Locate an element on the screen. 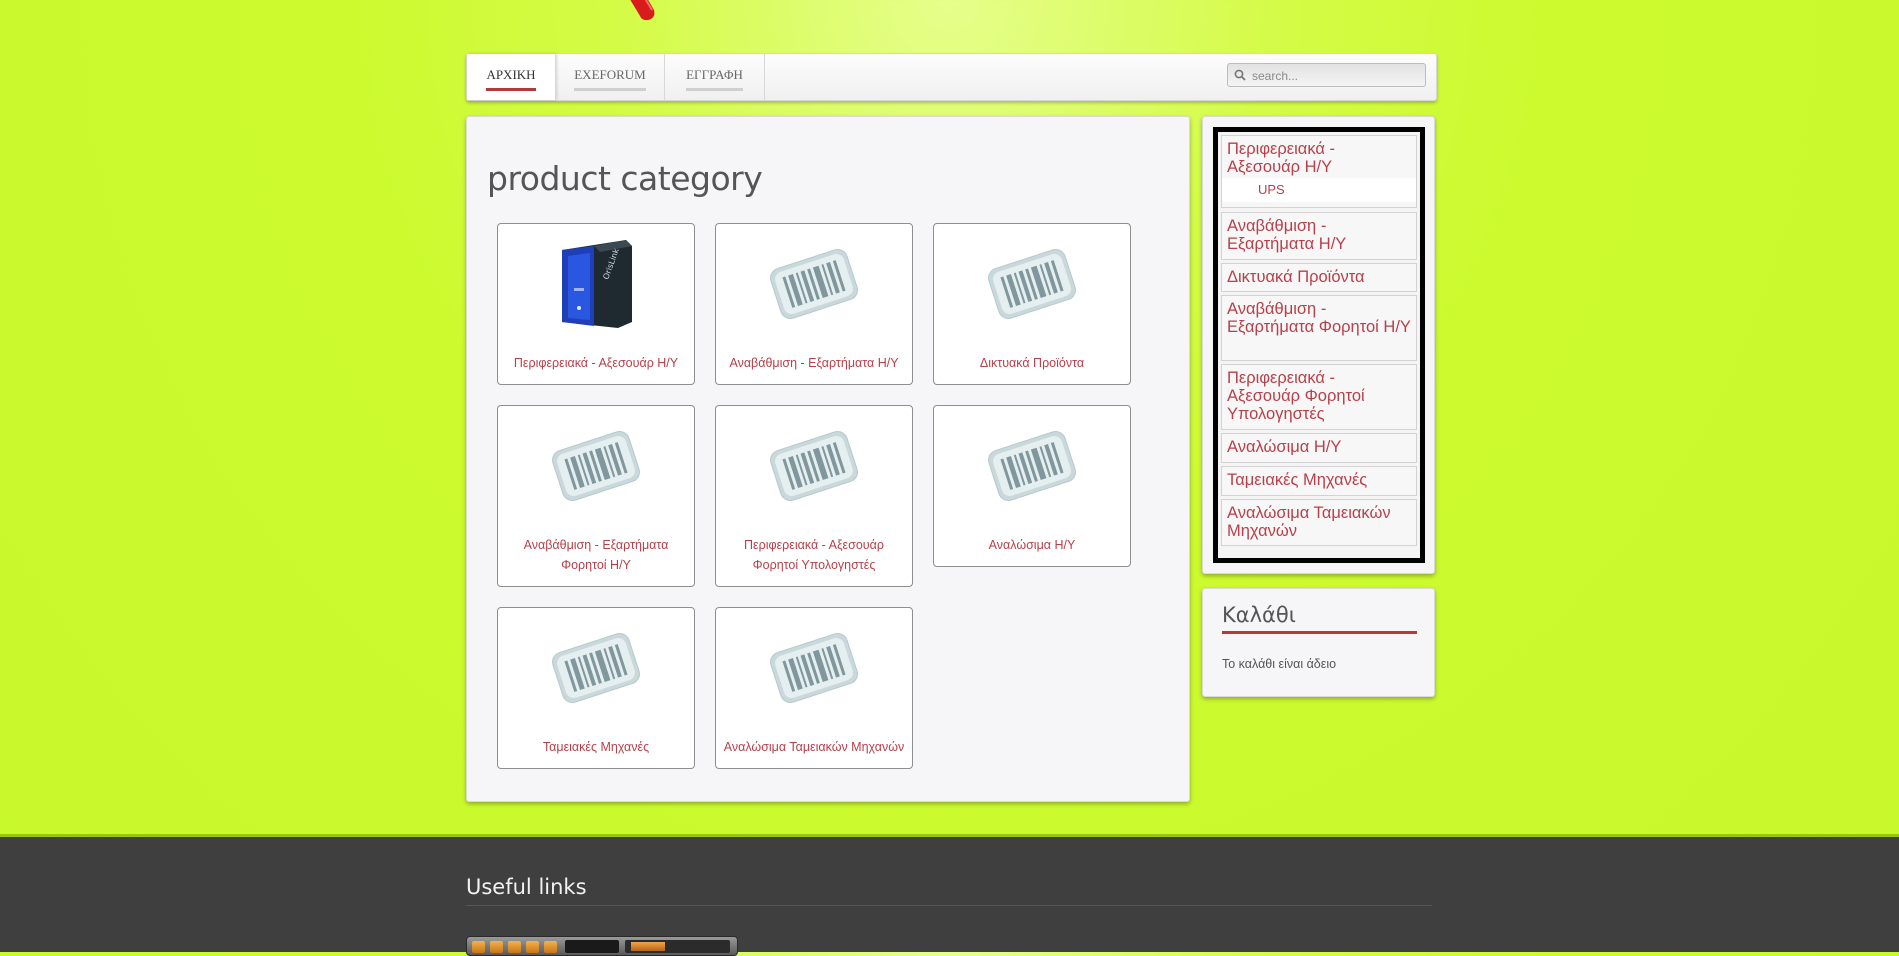 The image size is (1899, 956). sidebar-item-label: Αναλώσιμα Η/Υ is located at coordinates (1284, 447).